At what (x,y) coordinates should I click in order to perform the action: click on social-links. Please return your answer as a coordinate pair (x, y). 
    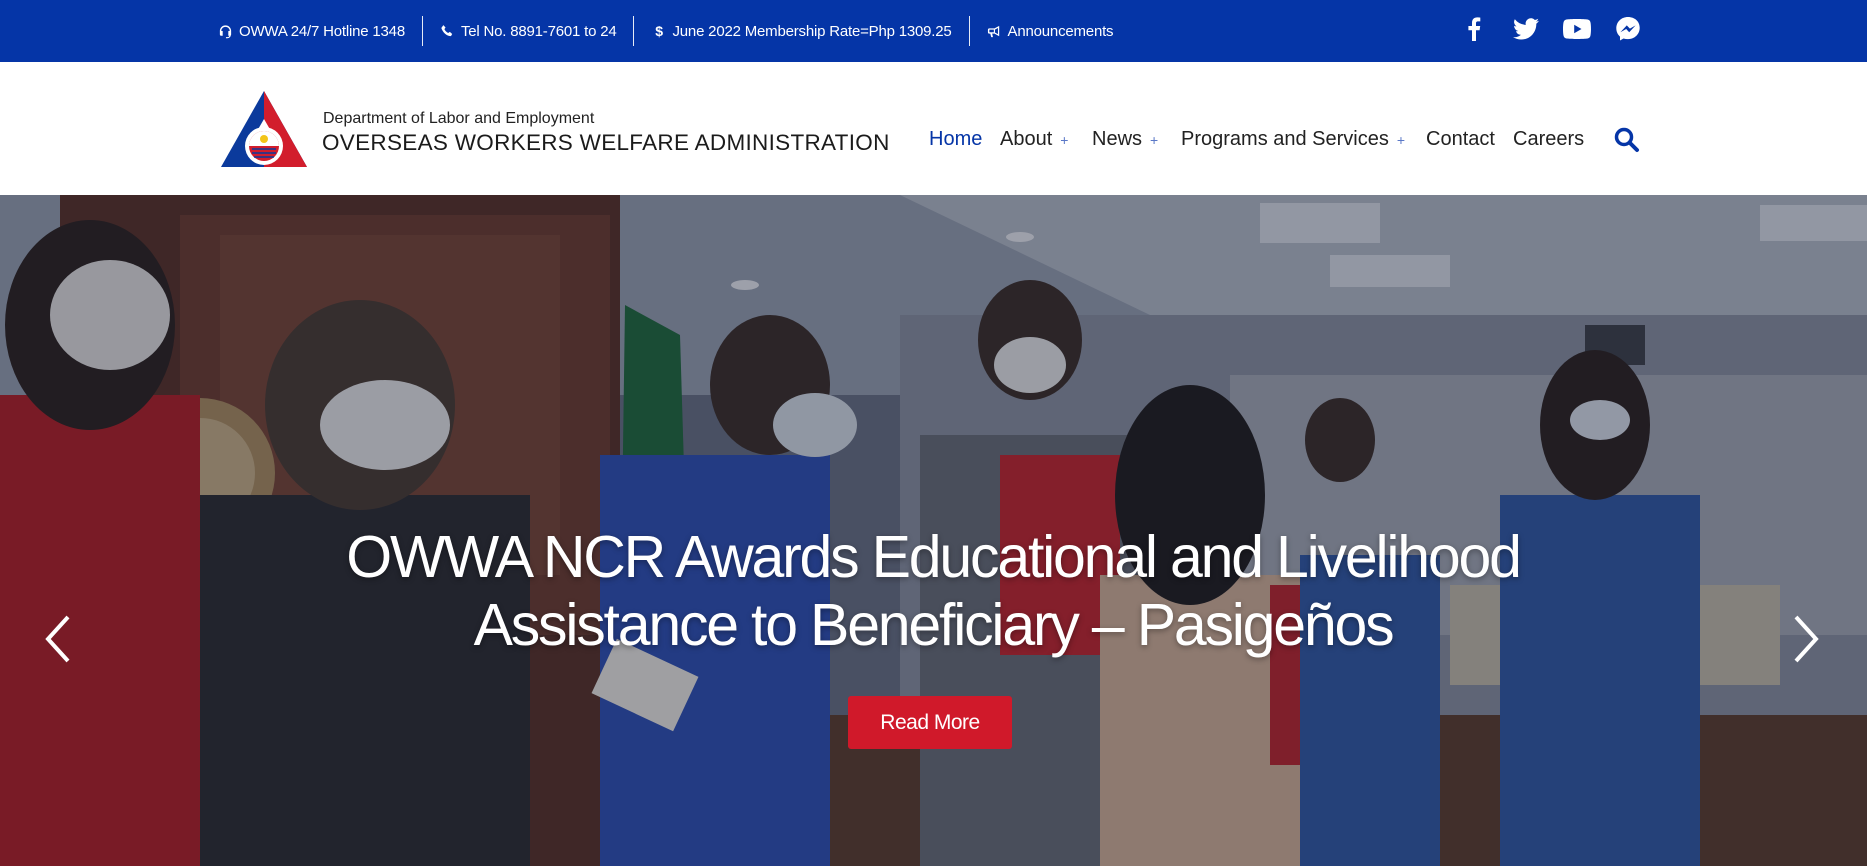
    Looking at the image, I should click on (933, 31).